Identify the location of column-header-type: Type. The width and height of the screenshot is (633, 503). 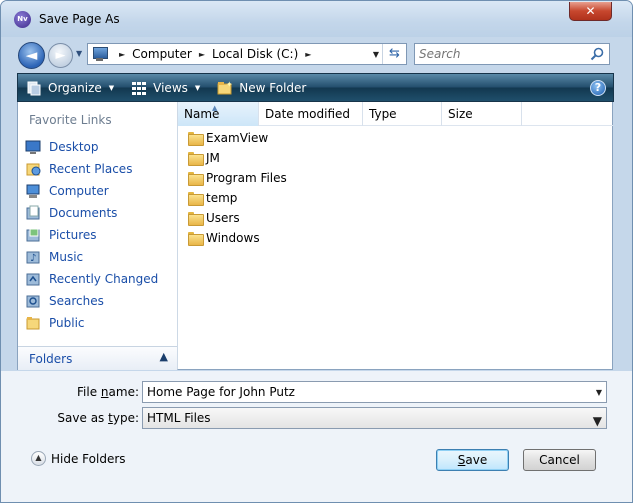
(402, 114).